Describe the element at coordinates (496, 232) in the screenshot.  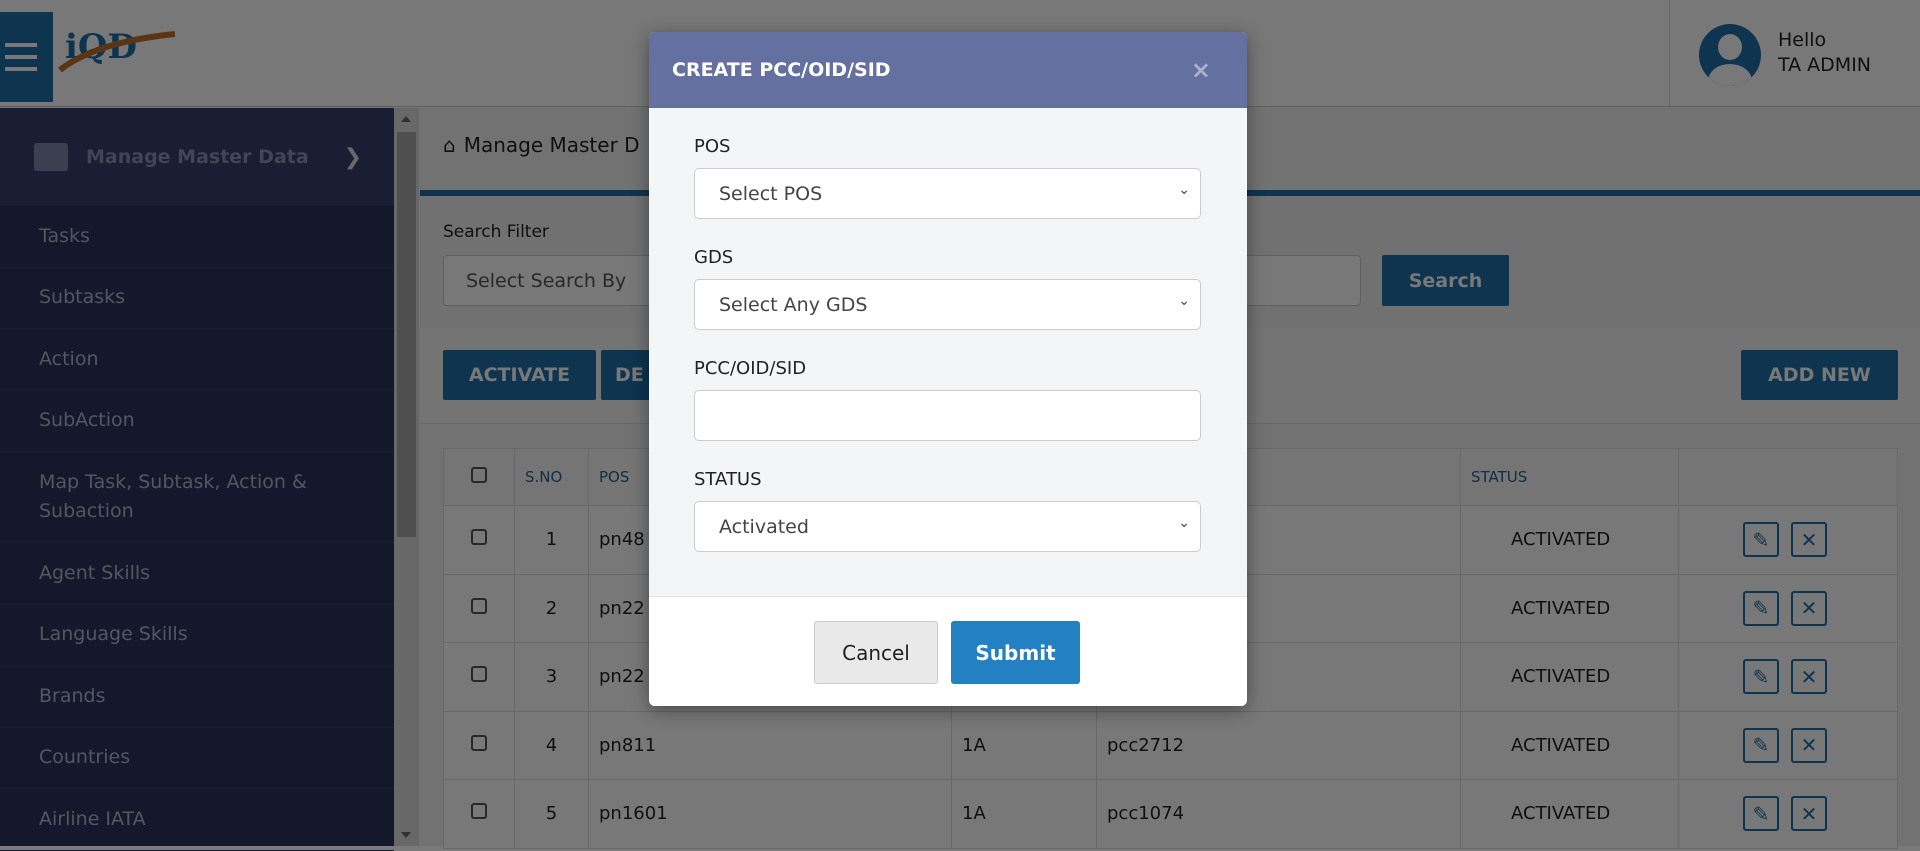
I see `search-filter-label: Search Filter` at that location.